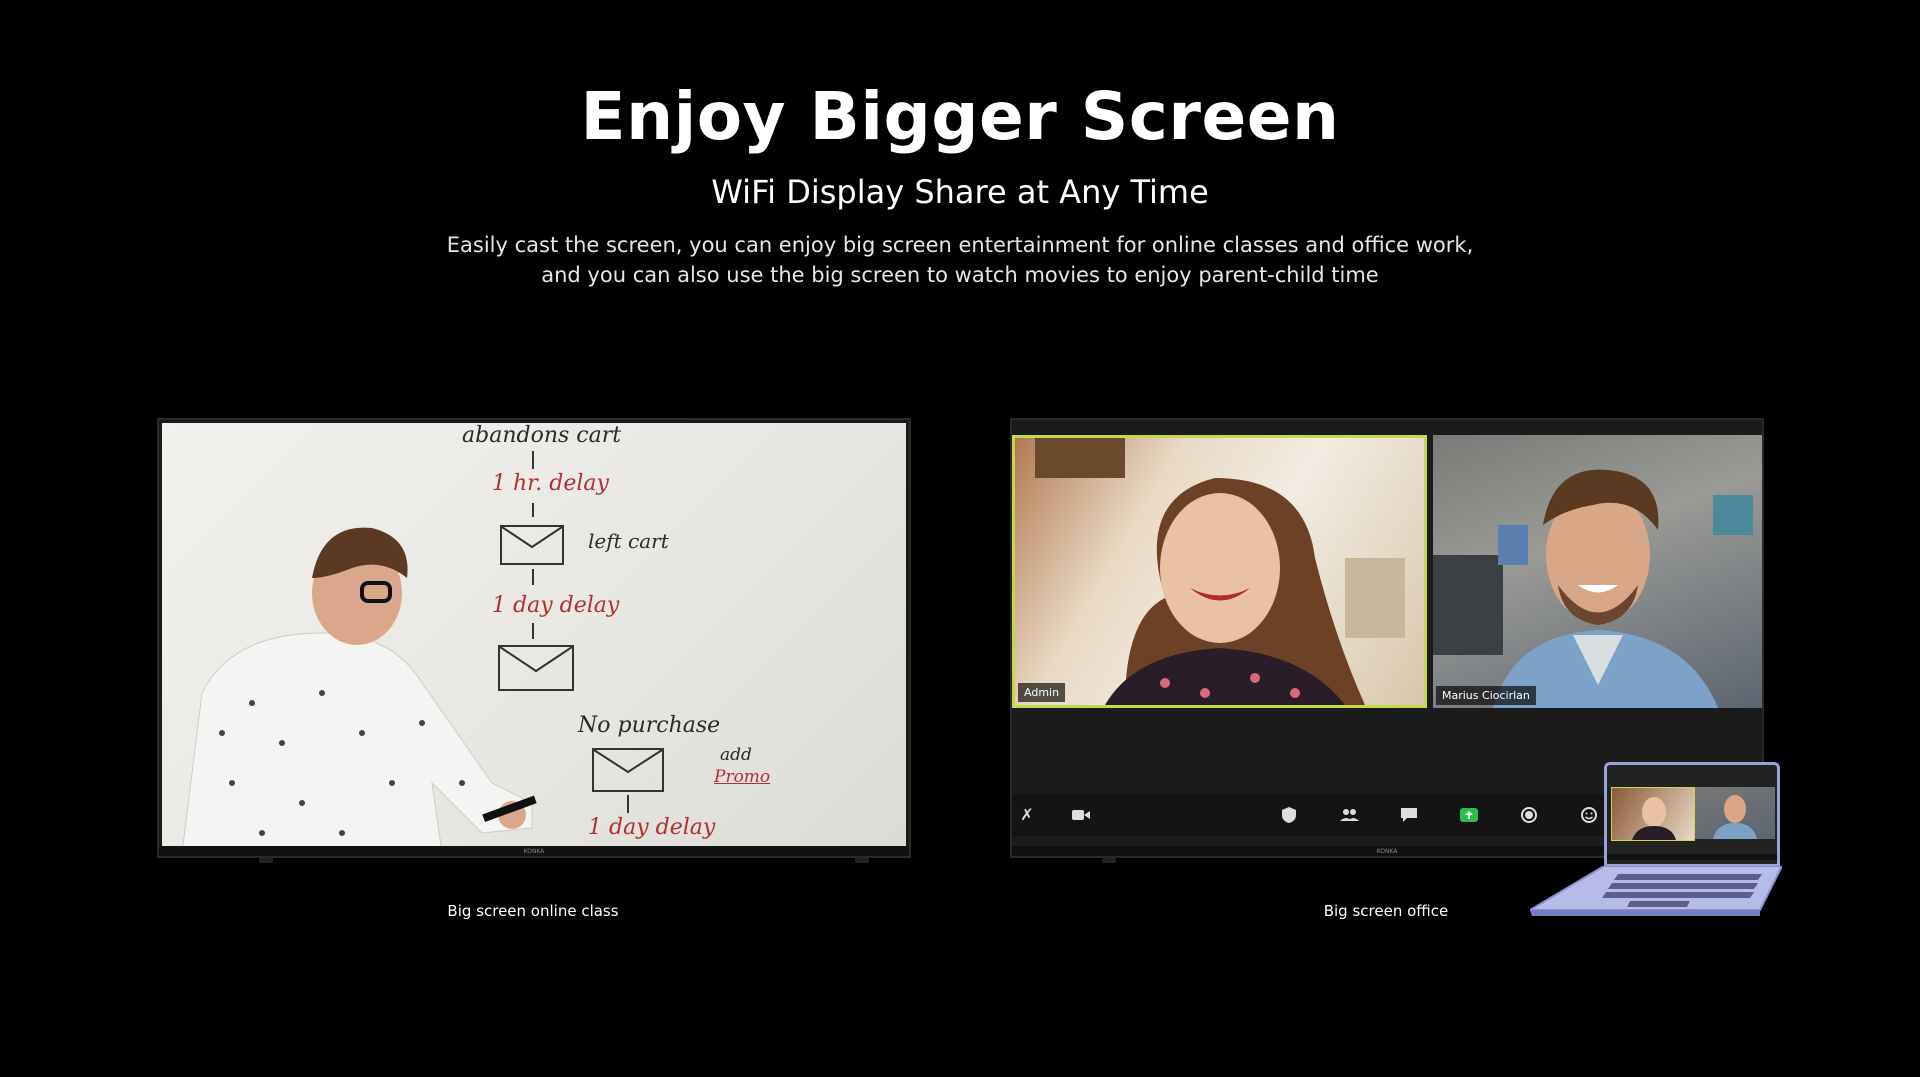 The height and width of the screenshot is (1077, 1920). I want to click on whiteboard-text-7: Promo, so click(742, 777).